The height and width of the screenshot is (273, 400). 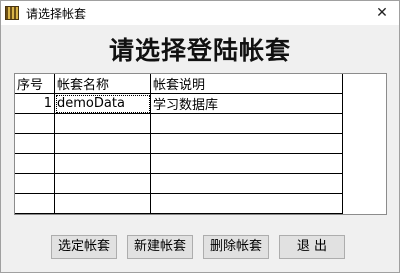 What do you see at coordinates (102, 84) in the screenshot?
I see `column-header-name: 帐套名称` at bounding box center [102, 84].